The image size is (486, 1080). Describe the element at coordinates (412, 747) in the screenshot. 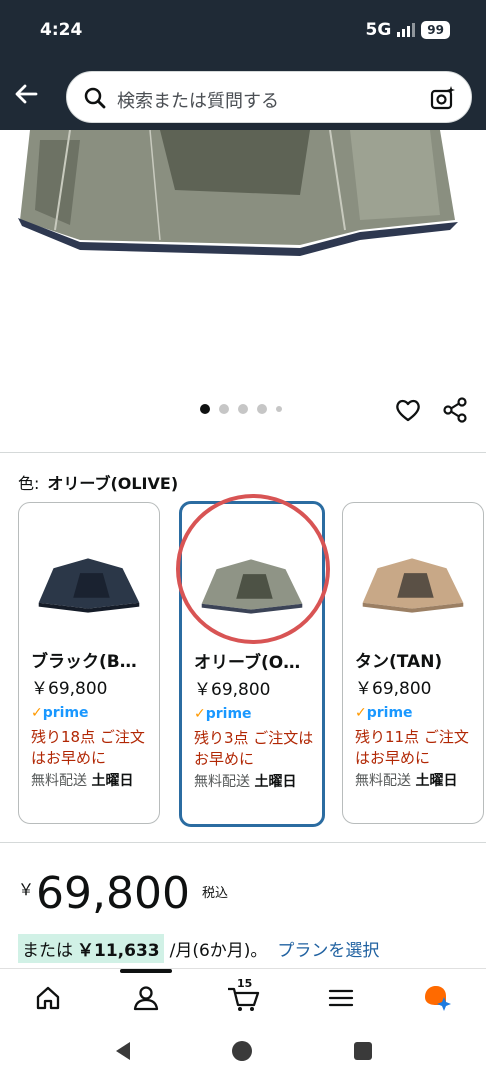

I see `stock-notice: 残り11点 ご注文はお早めに` at that location.